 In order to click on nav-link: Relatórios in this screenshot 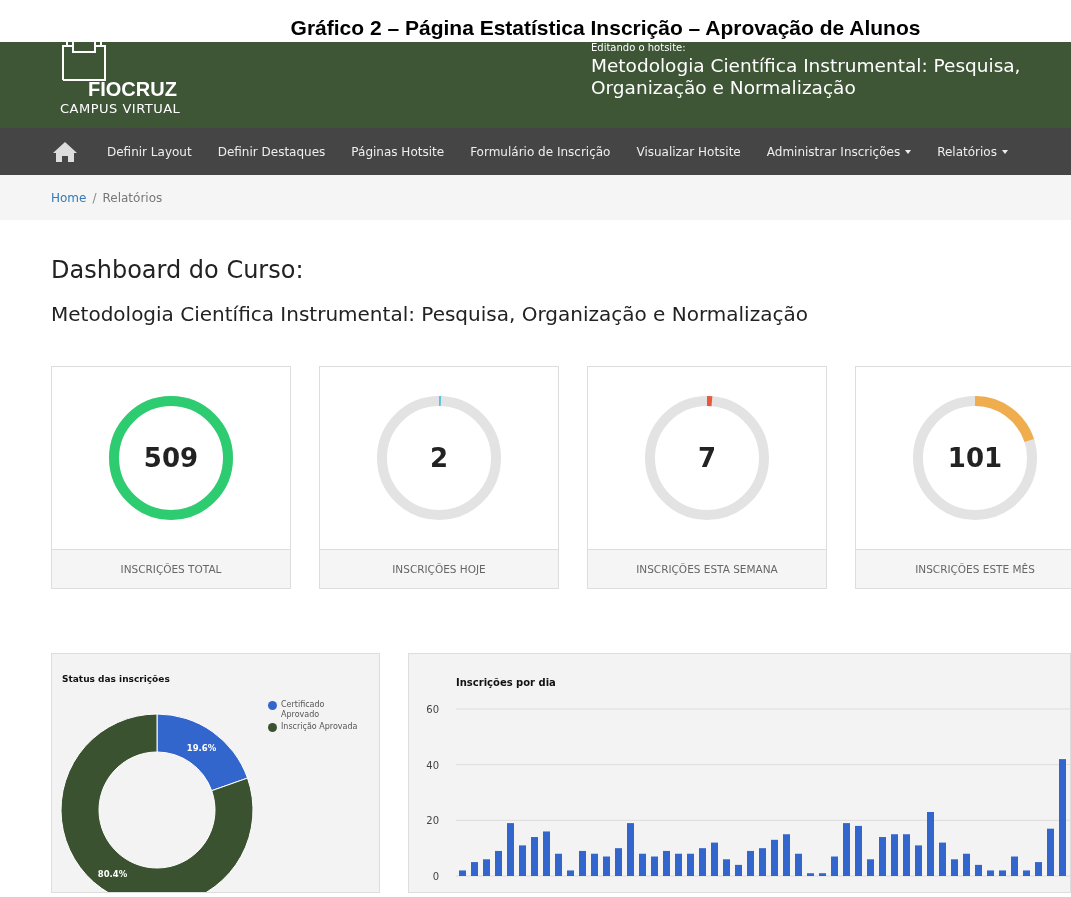, I will do `click(972, 151)`.